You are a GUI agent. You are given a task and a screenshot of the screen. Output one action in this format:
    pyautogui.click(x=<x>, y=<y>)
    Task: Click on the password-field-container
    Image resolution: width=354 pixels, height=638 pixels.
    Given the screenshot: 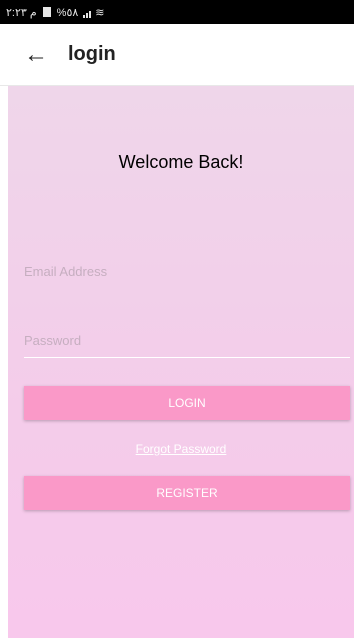 What is the action you would take?
    pyautogui.click(x=187, y=341)
    